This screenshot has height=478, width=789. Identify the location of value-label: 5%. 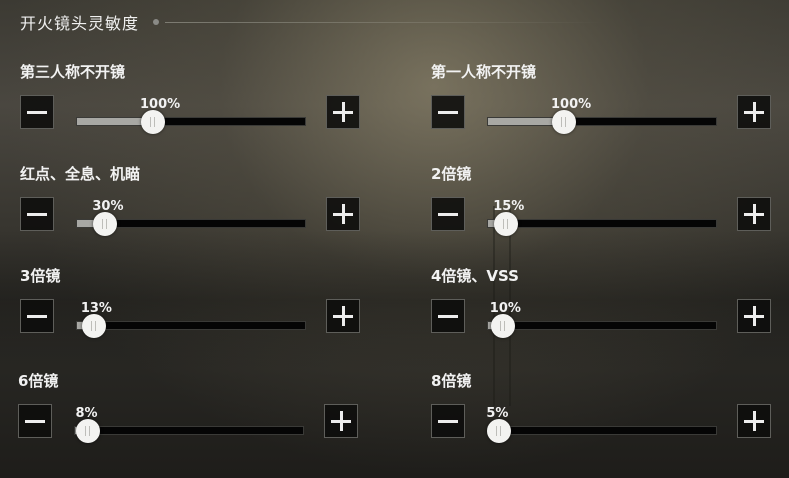
(497, 413).